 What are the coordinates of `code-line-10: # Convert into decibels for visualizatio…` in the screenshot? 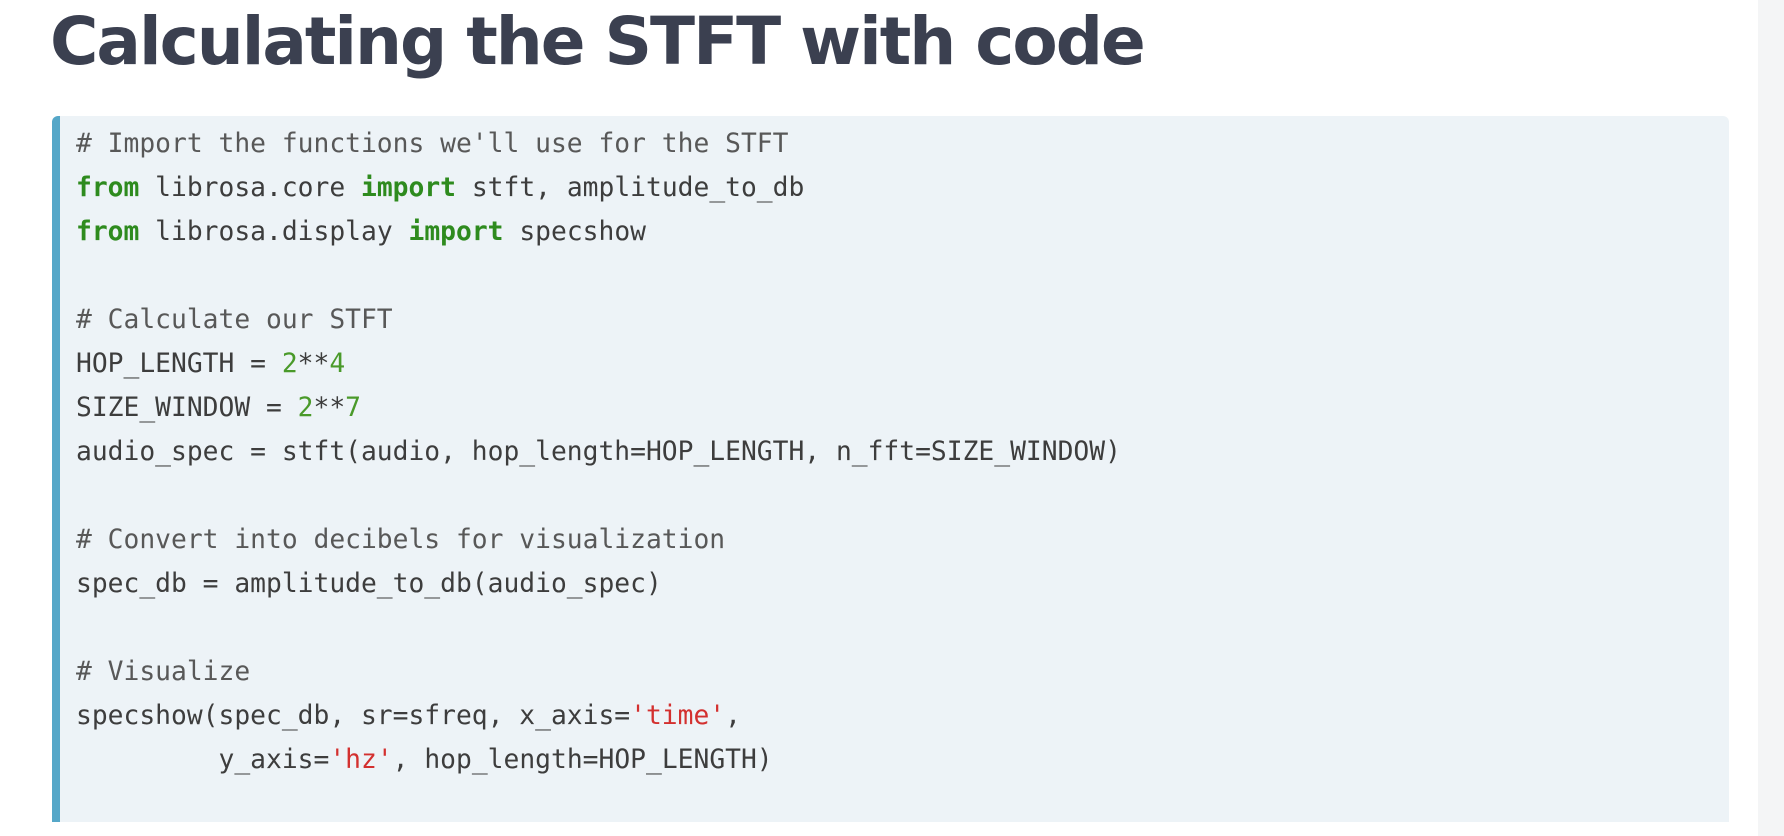 It's located at (400, 540).